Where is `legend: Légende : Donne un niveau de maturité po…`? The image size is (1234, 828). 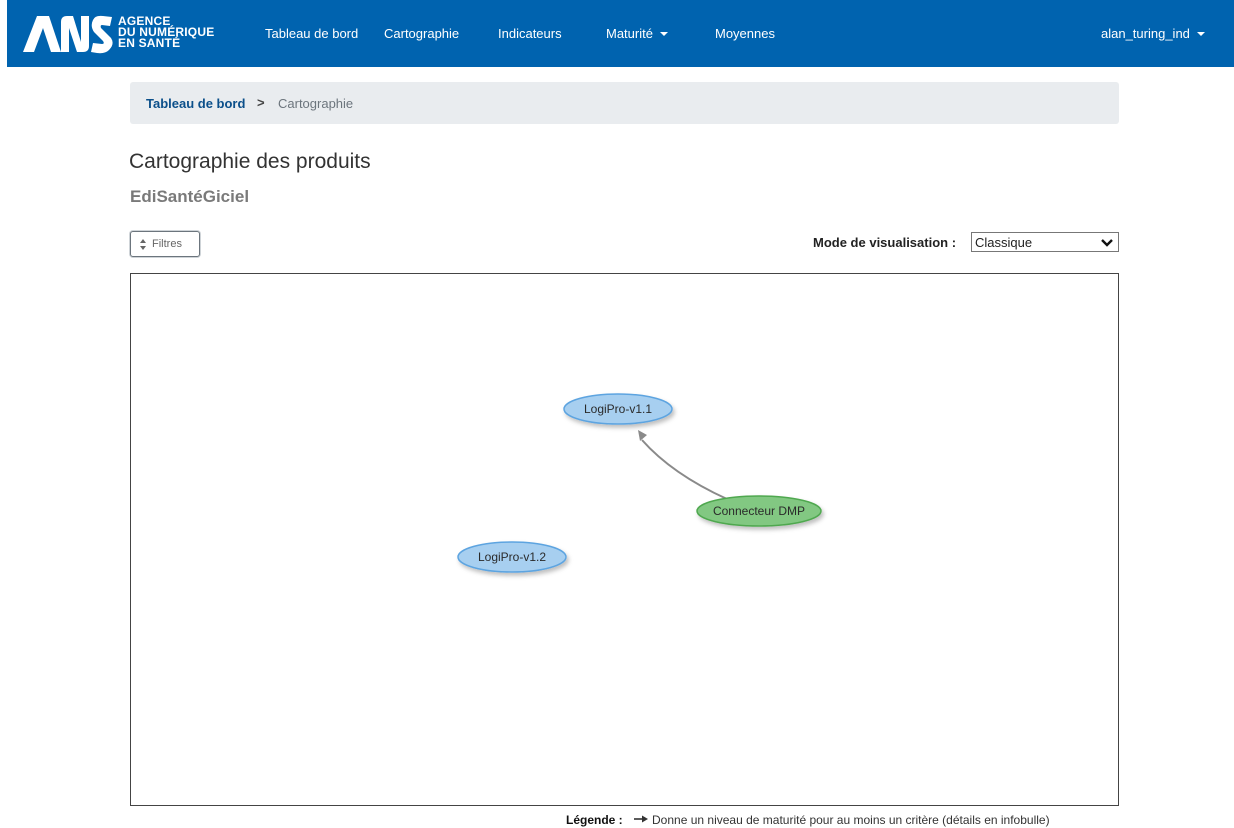 legend: Légende : Donne un niveau de maturité po… is located at coordinates (808, 820).